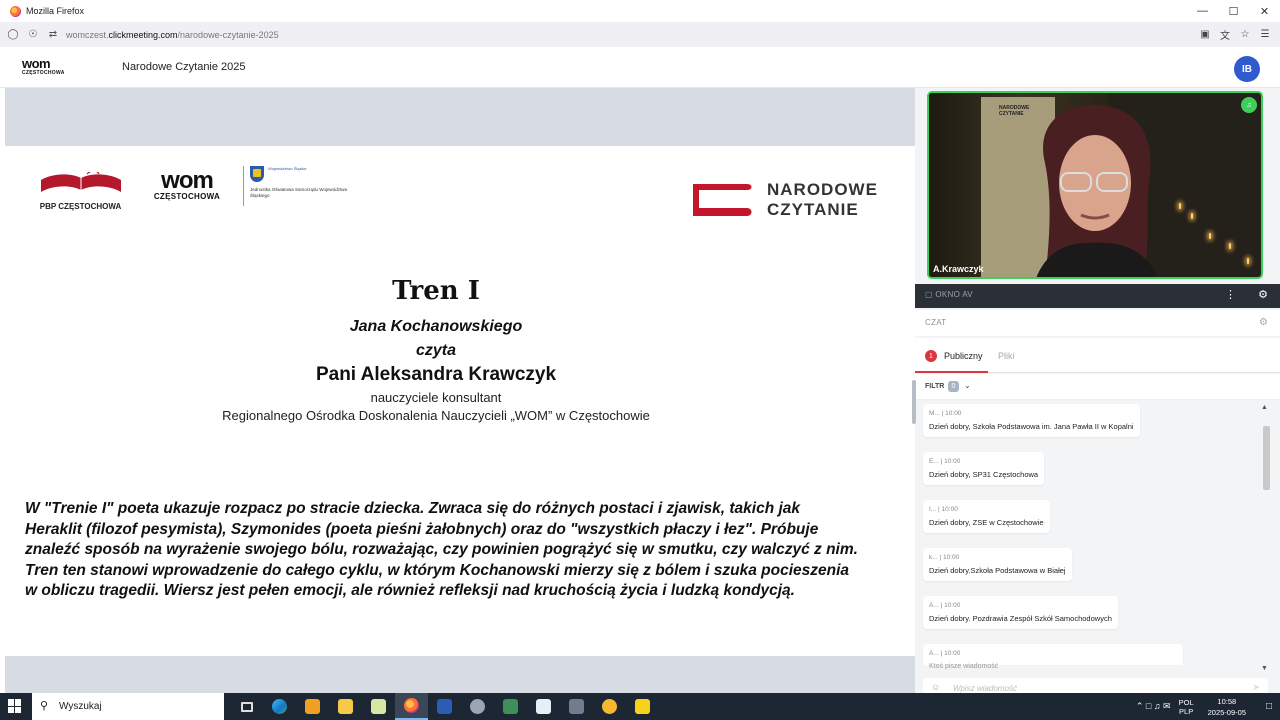 Image resolution: width=1280 pixels, height=720 pixels. I want to click on tab-public-label: Publiczny, so click(963, 356).